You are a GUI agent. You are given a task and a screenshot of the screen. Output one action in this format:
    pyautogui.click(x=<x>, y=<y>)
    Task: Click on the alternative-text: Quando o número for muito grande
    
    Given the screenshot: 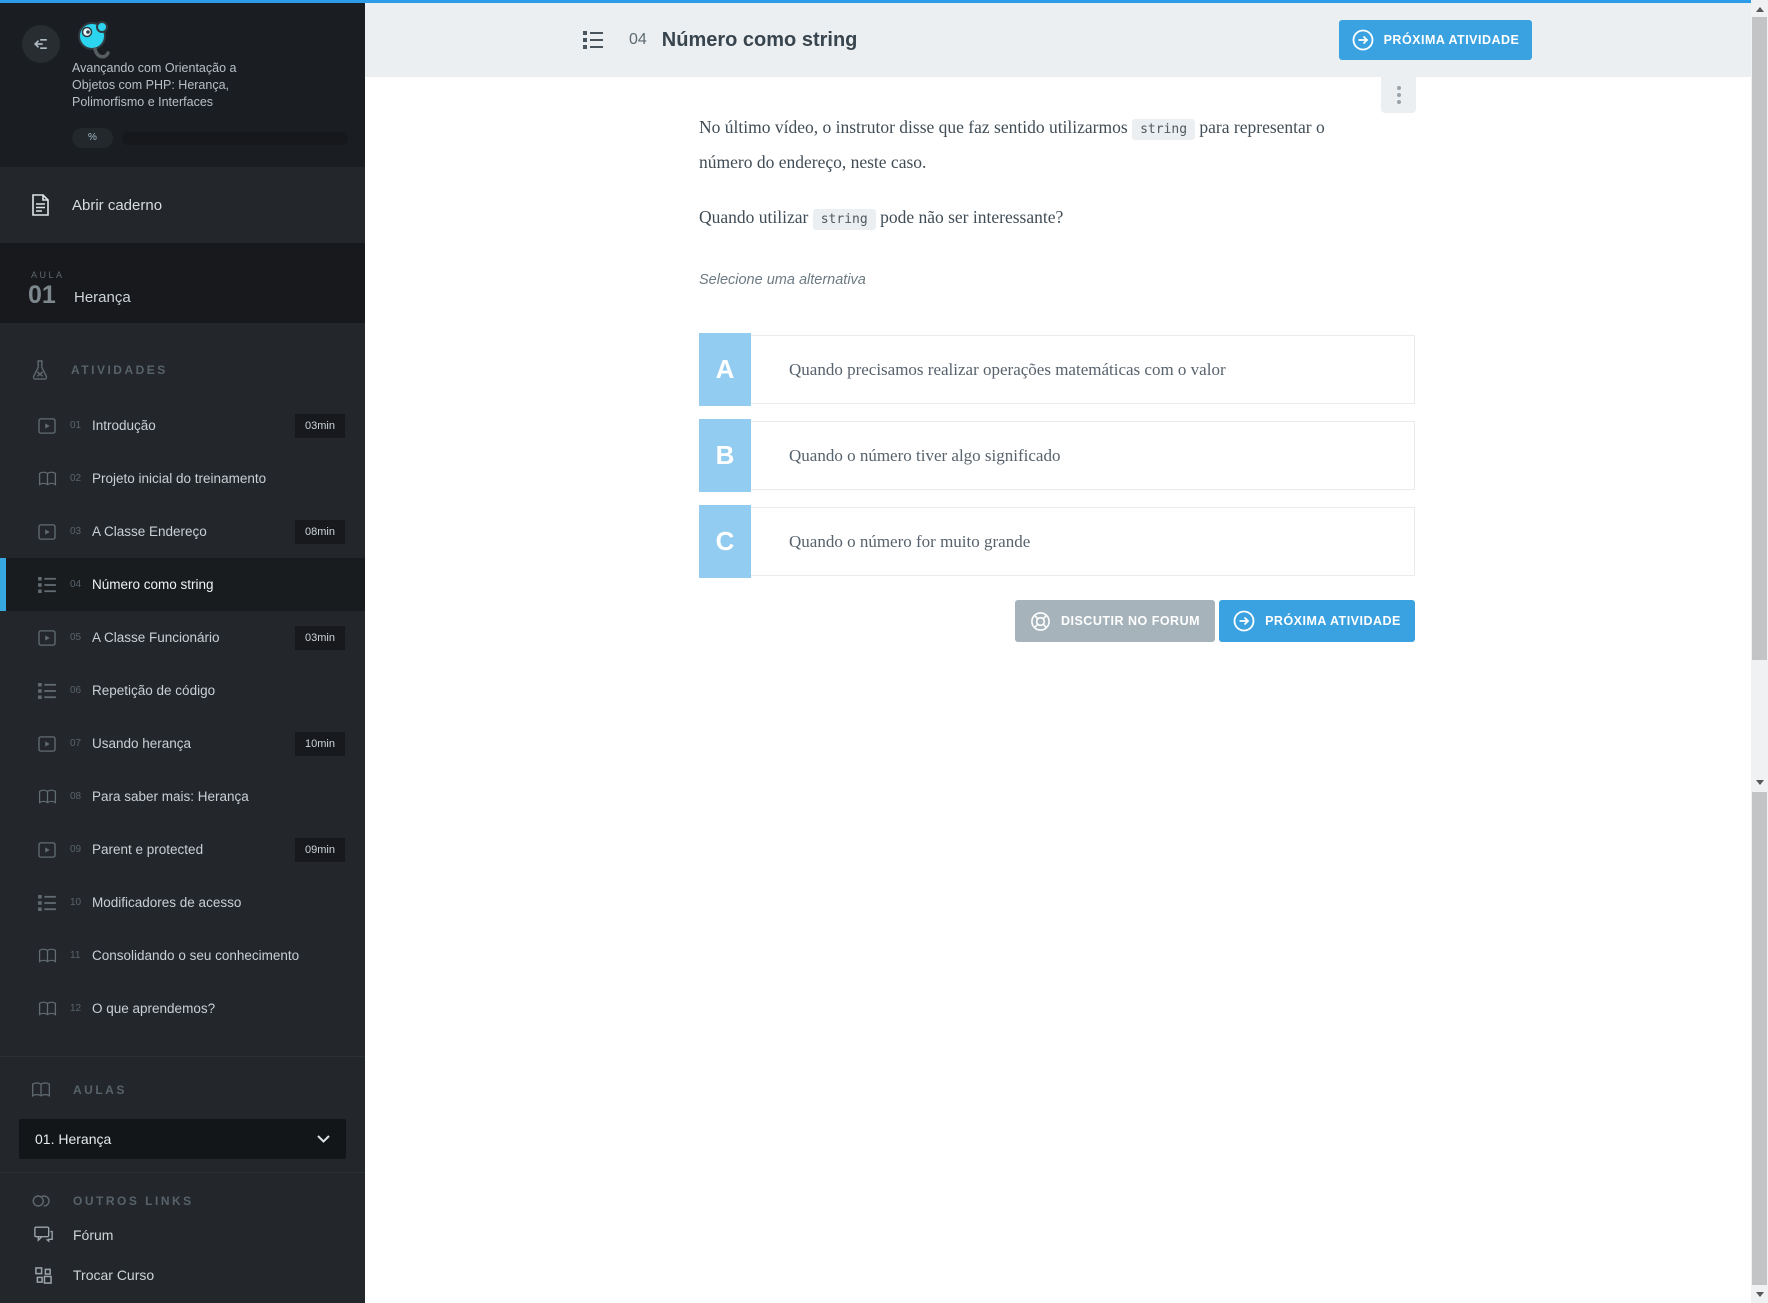 What is the action you would take?
    pyautogui.click(x=1083, y=541)
    